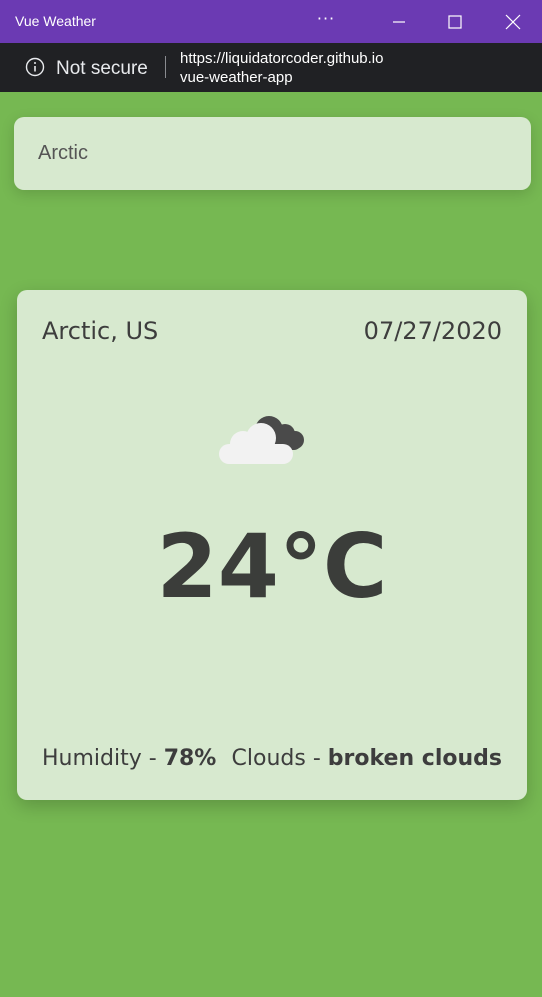 The width and height of the screenshot is (542, 997). Describe the element at coordinates (102, 69) in the screenshot. I see `security-status: Not secure` at that location.